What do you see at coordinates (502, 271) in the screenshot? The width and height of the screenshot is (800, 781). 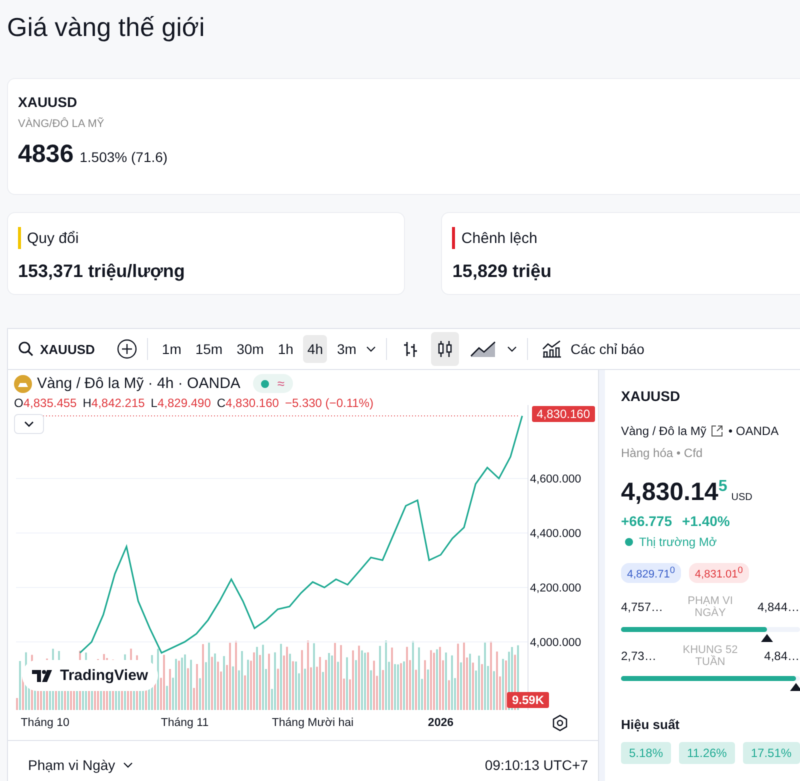 I see `card-value: 15,829 triệu` at bounding box center [502, 271].